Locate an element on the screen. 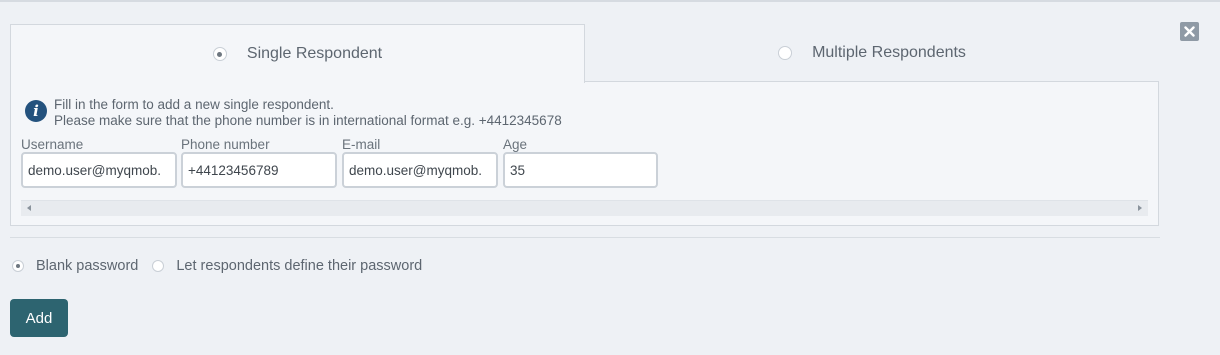  blank-password-option: Blank password is located at coordinates (75, 266).